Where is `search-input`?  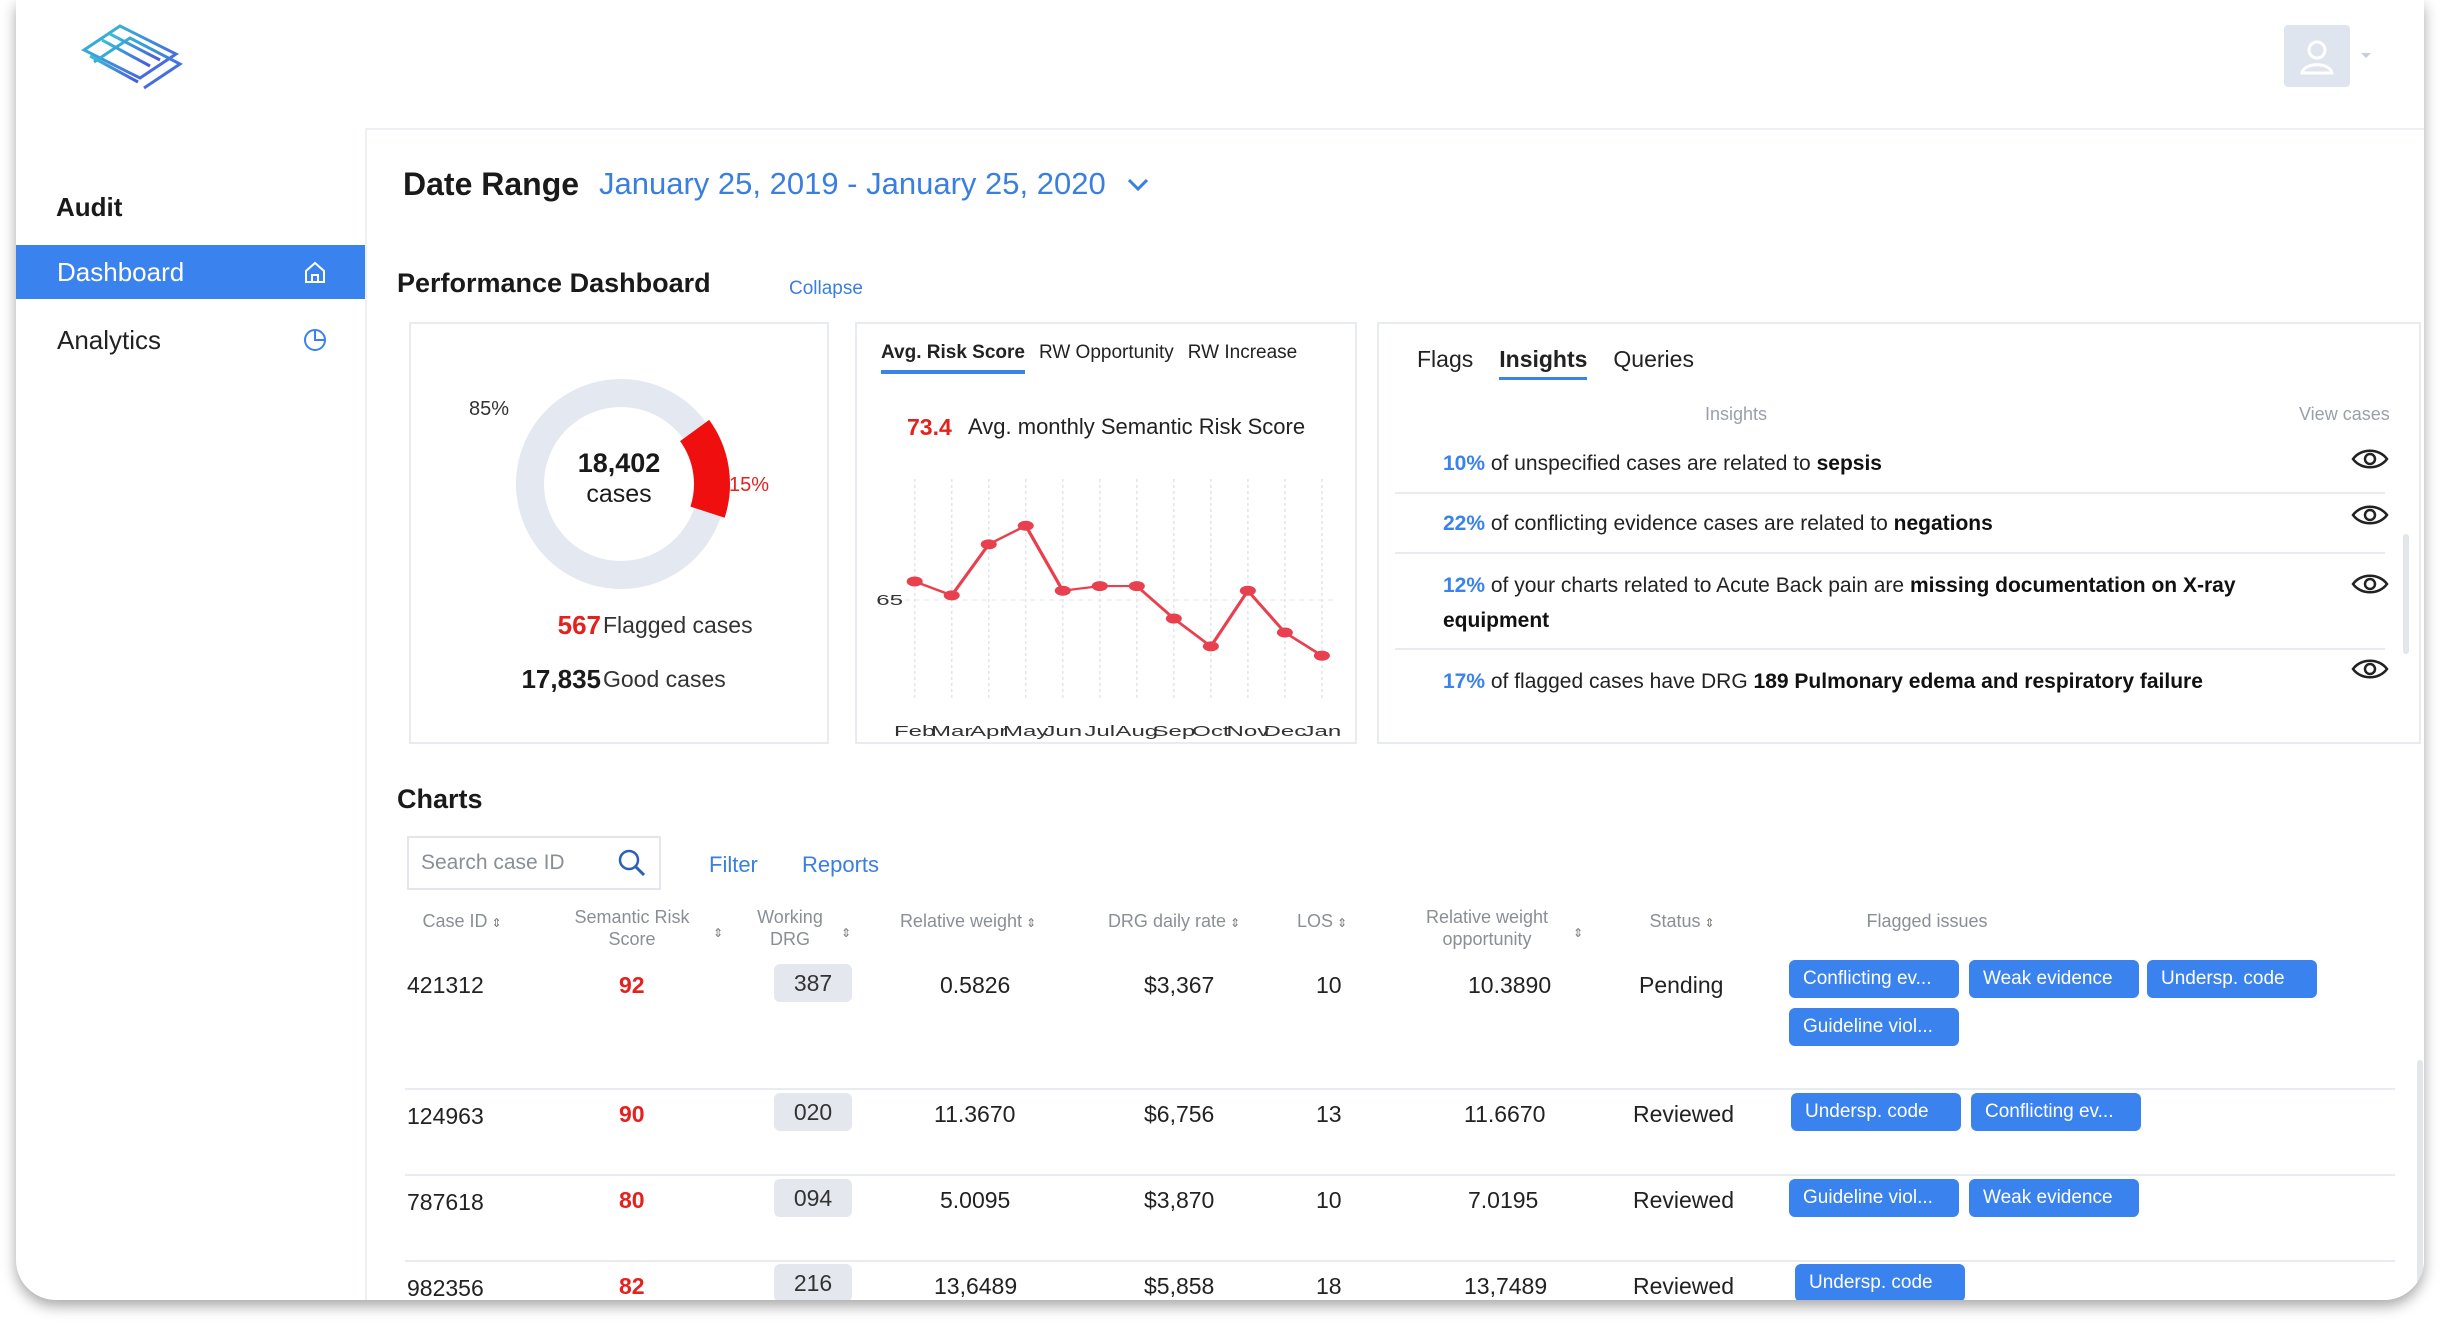 search-input is located at coordinates (511, 863).